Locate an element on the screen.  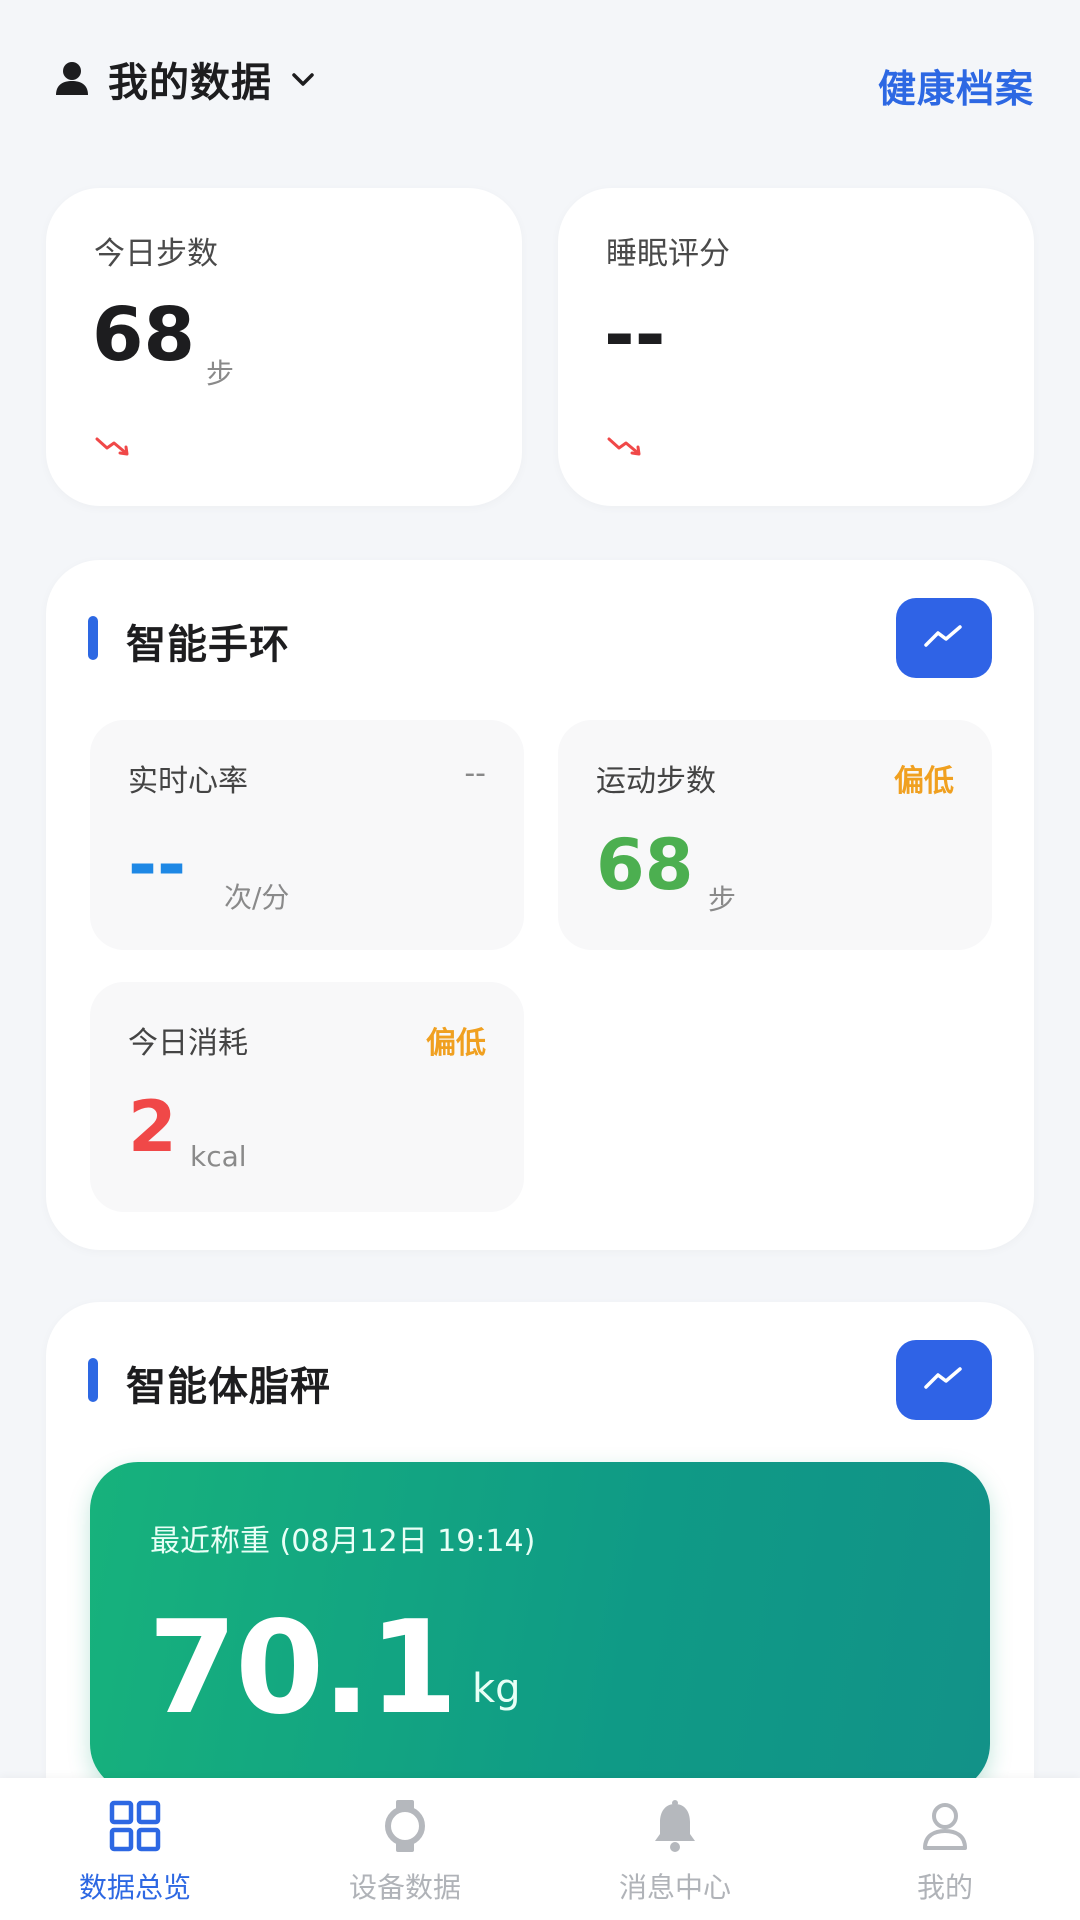
steps-summary-unit: 步 is located at coordinates (220, 373).